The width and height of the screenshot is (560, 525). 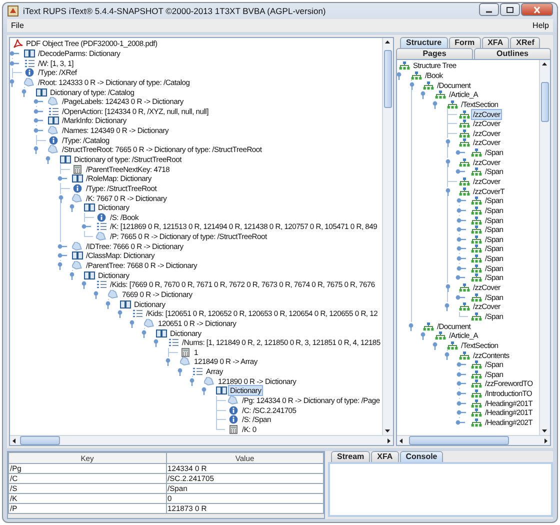 What do you see at coordinates (540, 25) in the screenshot?
I see `menu-item: Help` at bounding box center [540, 25].